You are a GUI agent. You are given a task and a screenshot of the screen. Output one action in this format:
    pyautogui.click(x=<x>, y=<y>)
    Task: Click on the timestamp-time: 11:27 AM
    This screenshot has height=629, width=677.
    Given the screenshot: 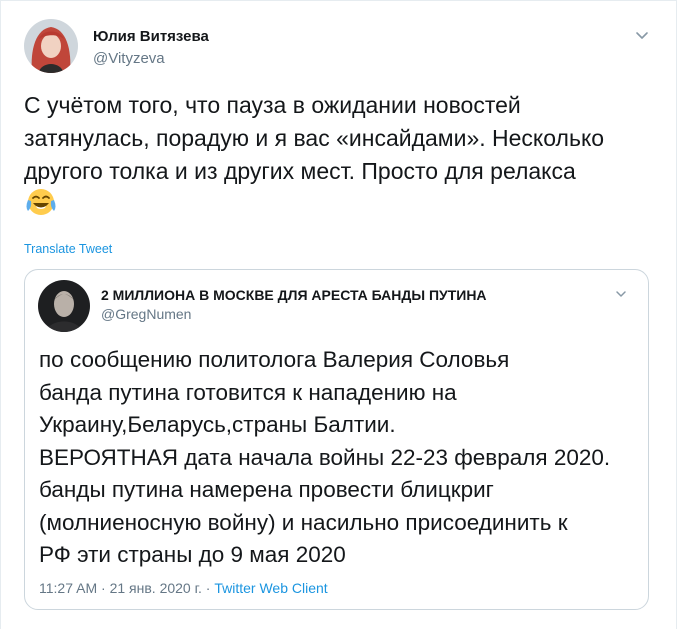 What is the action you would take?
    pyautogui.click(x=68, y=588)
    